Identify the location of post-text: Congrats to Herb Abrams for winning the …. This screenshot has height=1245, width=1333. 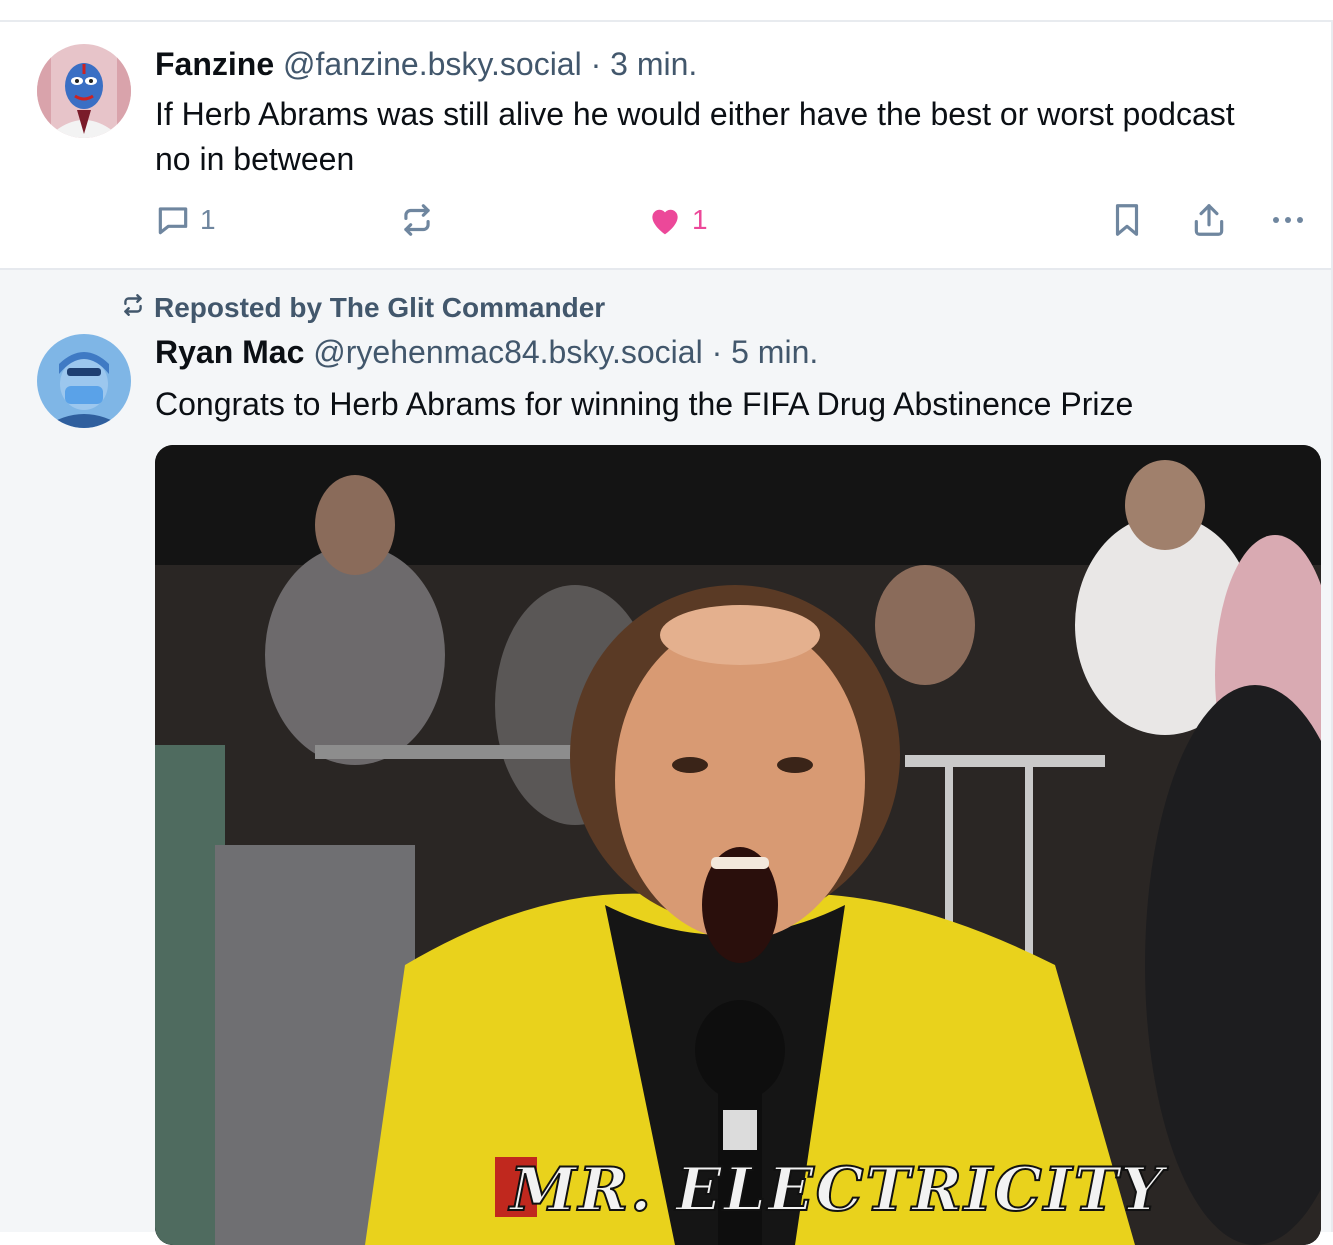
(644, 404).